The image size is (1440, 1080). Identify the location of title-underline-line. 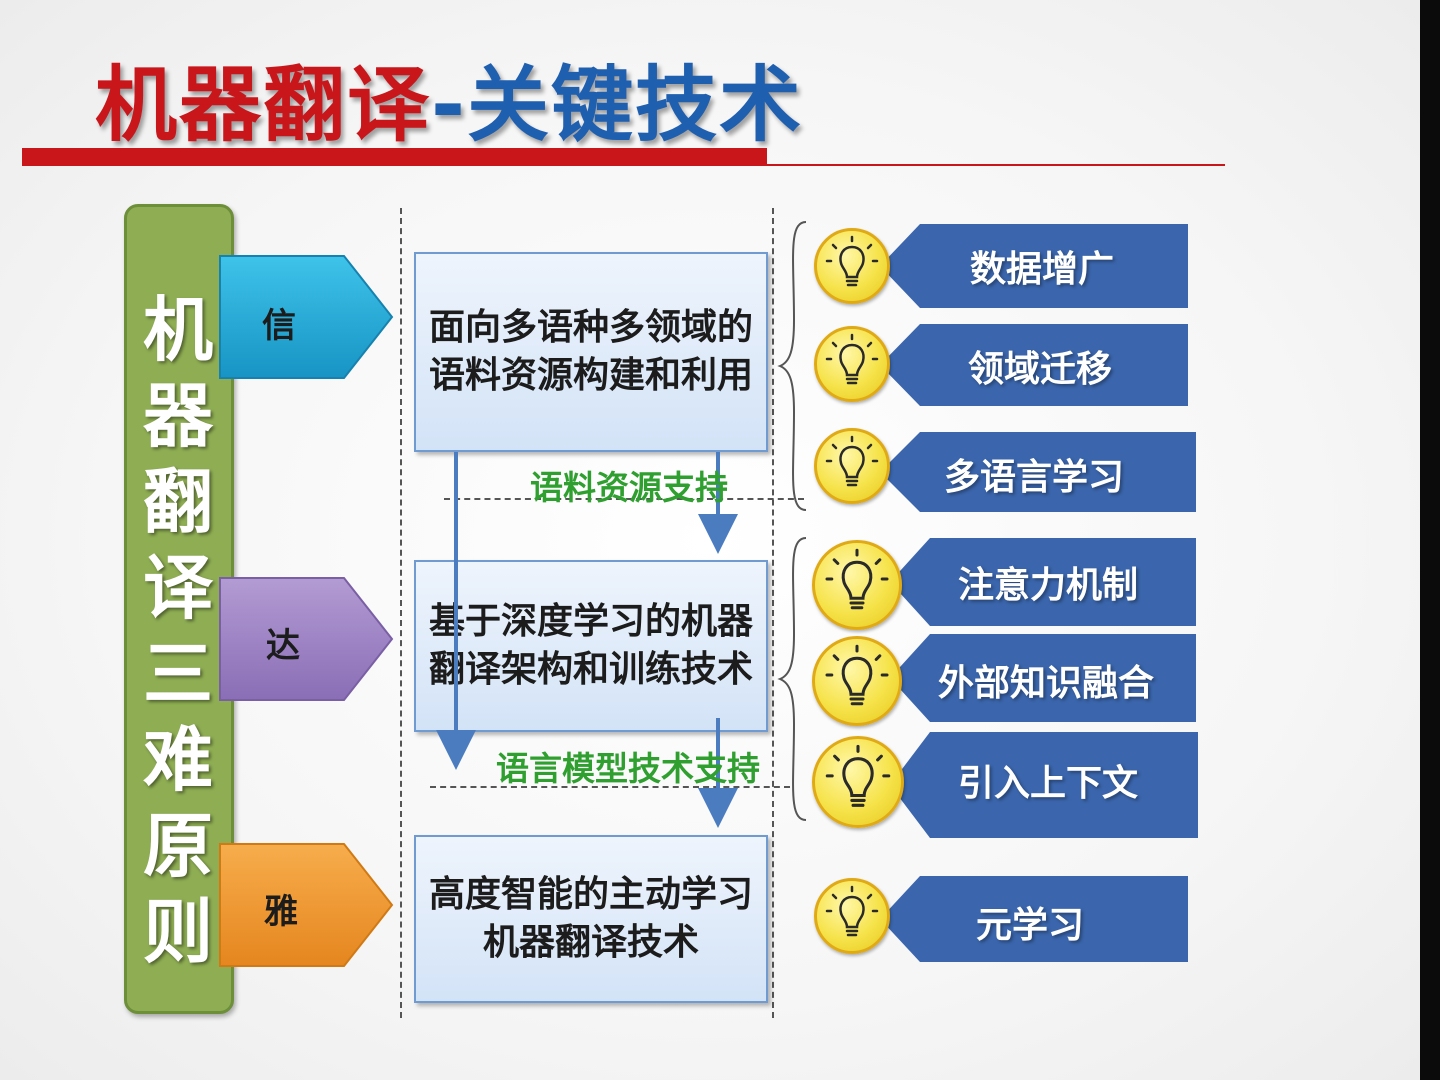
(996, 165).